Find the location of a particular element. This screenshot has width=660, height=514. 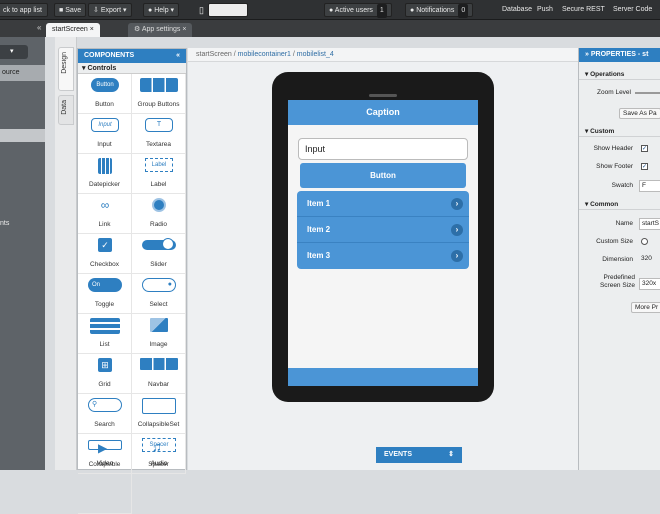

controls-section-header: ▾ Controls is located at coordinates (132, 68).